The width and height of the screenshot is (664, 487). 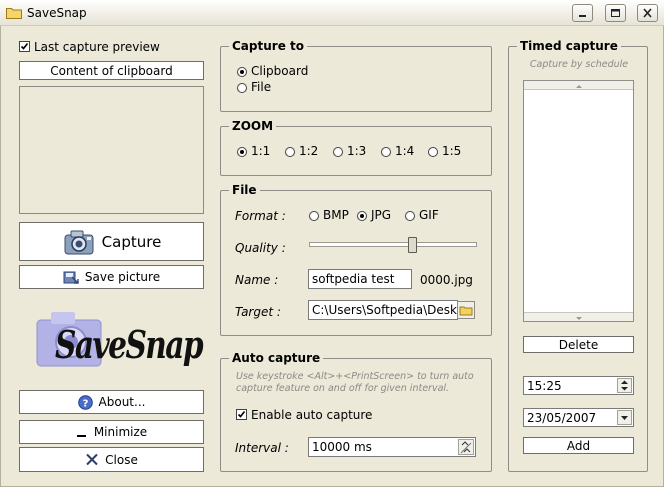 I want to click on browse-folder-button, so click(x=466, y=310).